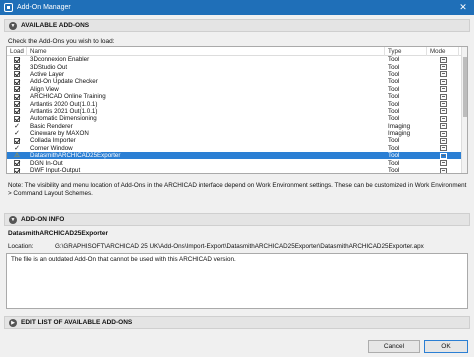  Describe the element at coordinates (237, 133) in the screenshot. I see `addon-row: ✓ Cineware by MAXON Imaging` at that location.